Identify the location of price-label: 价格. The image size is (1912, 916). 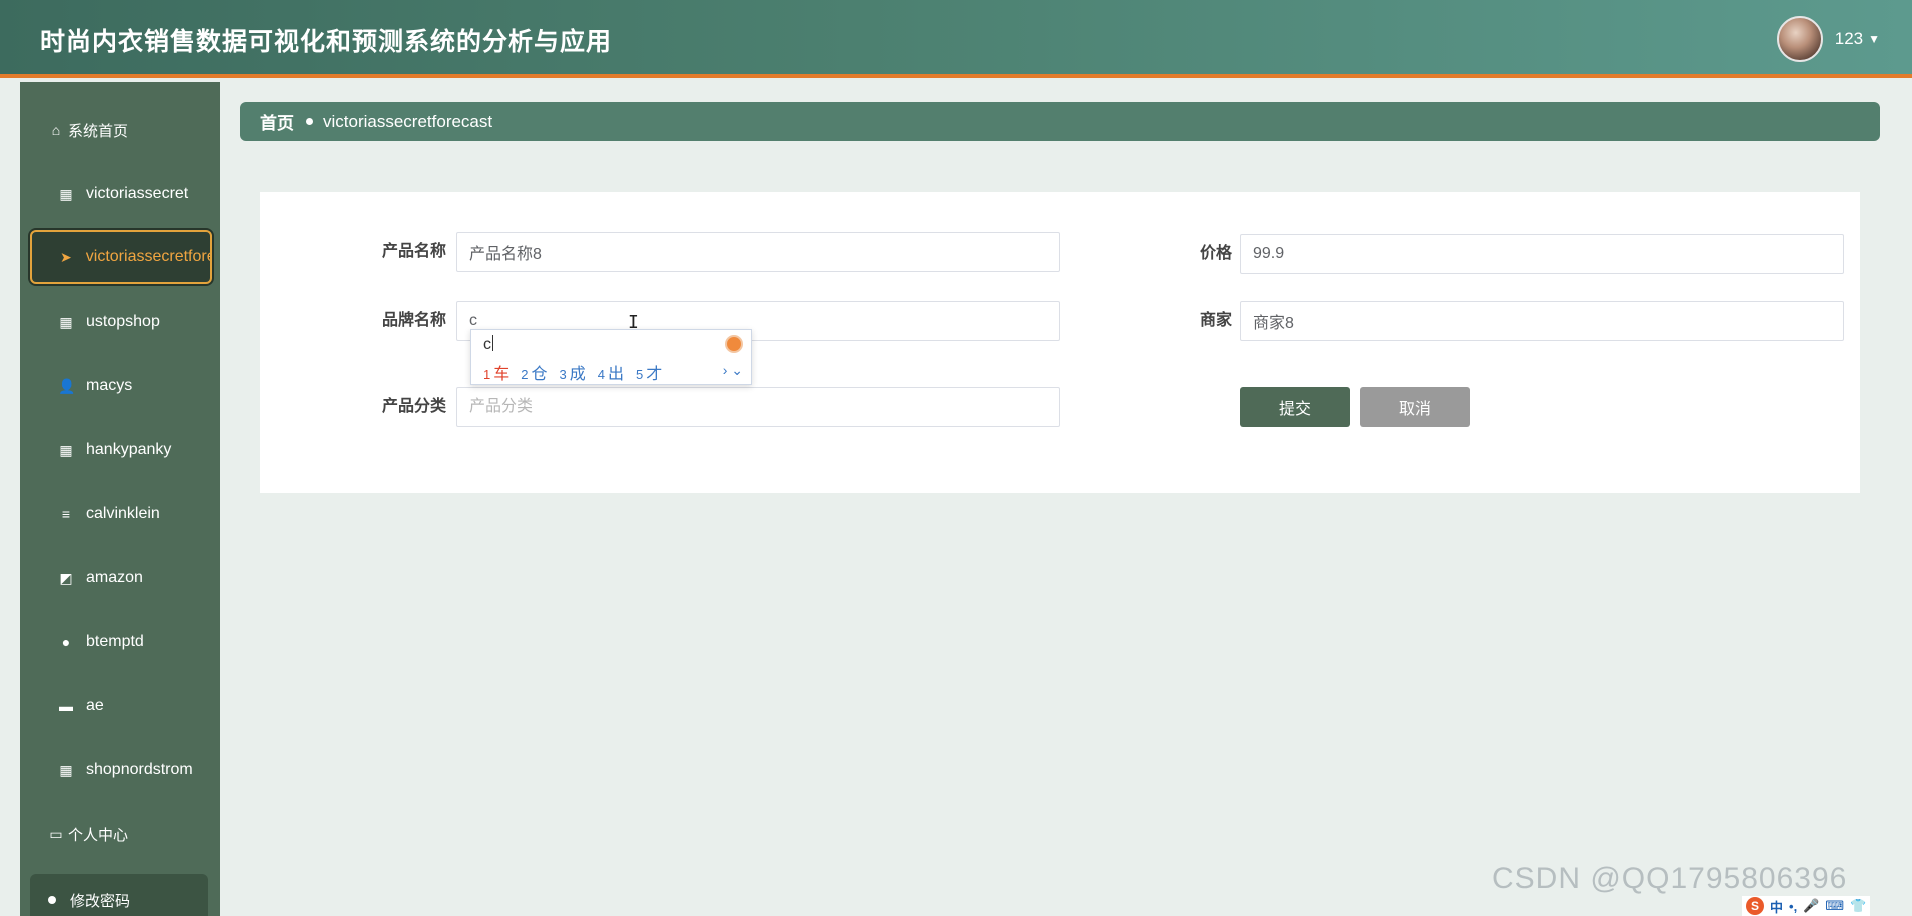
(1215, 253).